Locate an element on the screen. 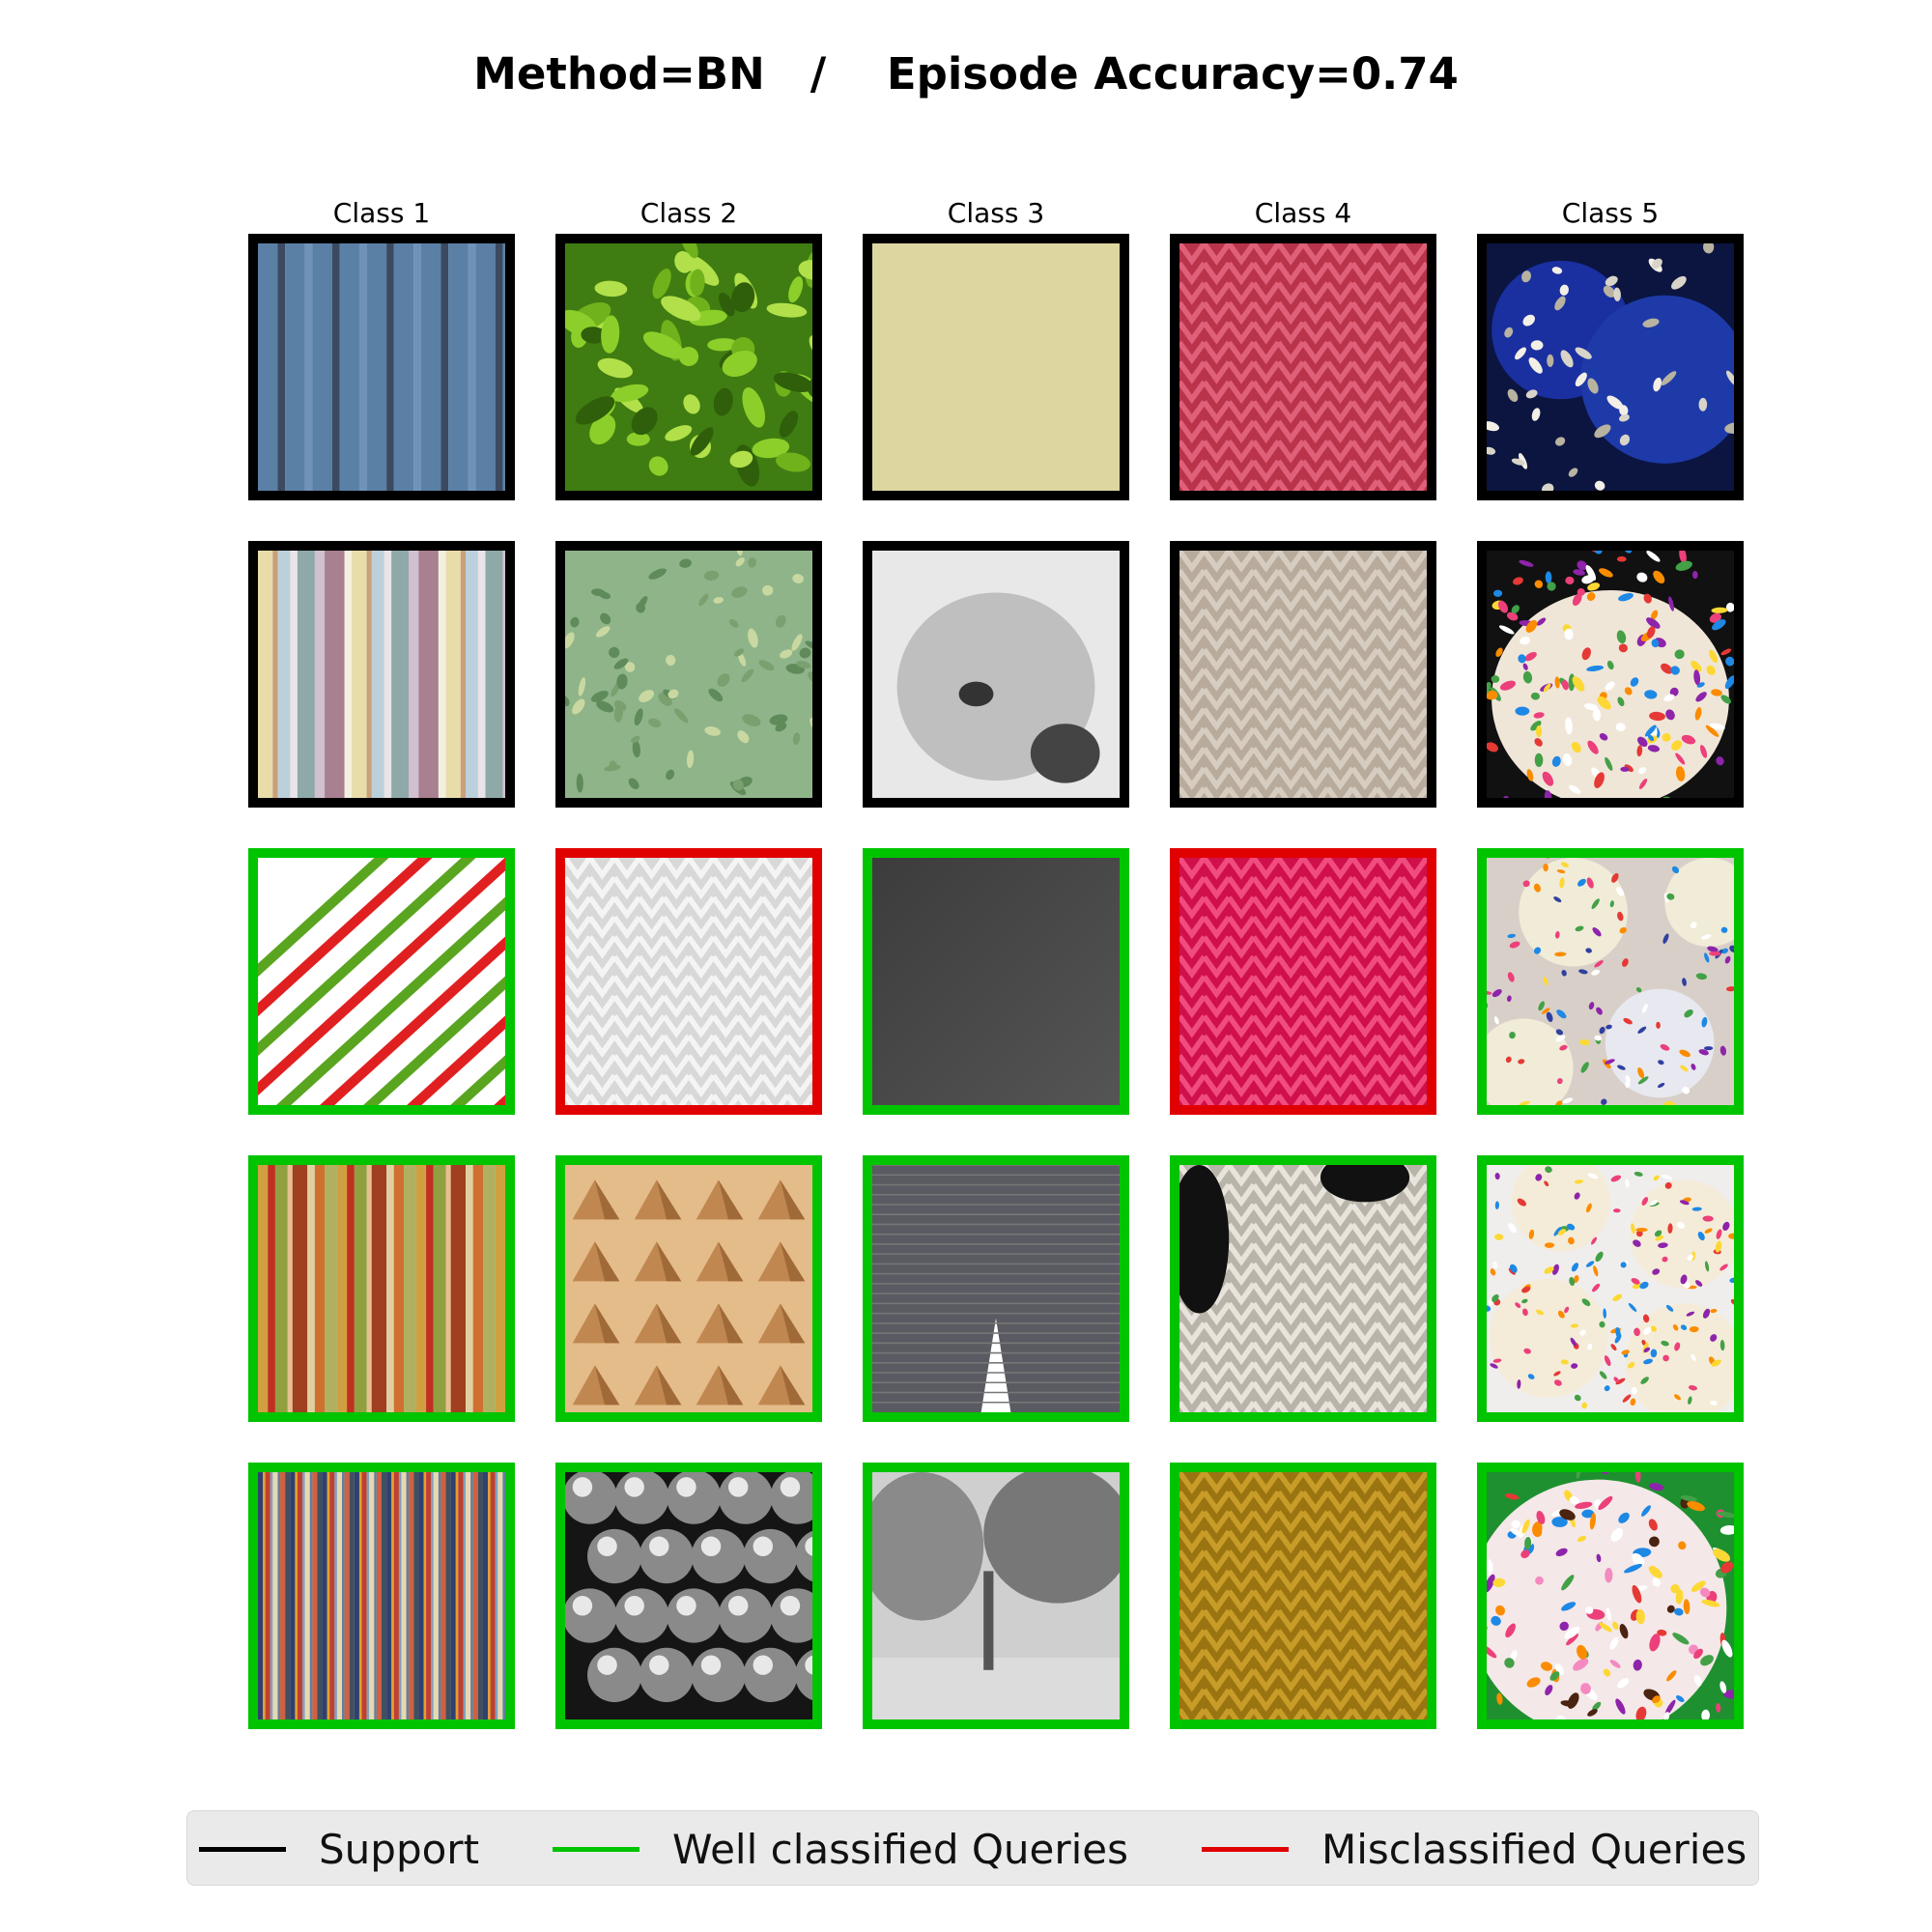 The width and height of the screenshot is (1932, 1932). tile-r2-c2-support is located at coordinates (688, 674).